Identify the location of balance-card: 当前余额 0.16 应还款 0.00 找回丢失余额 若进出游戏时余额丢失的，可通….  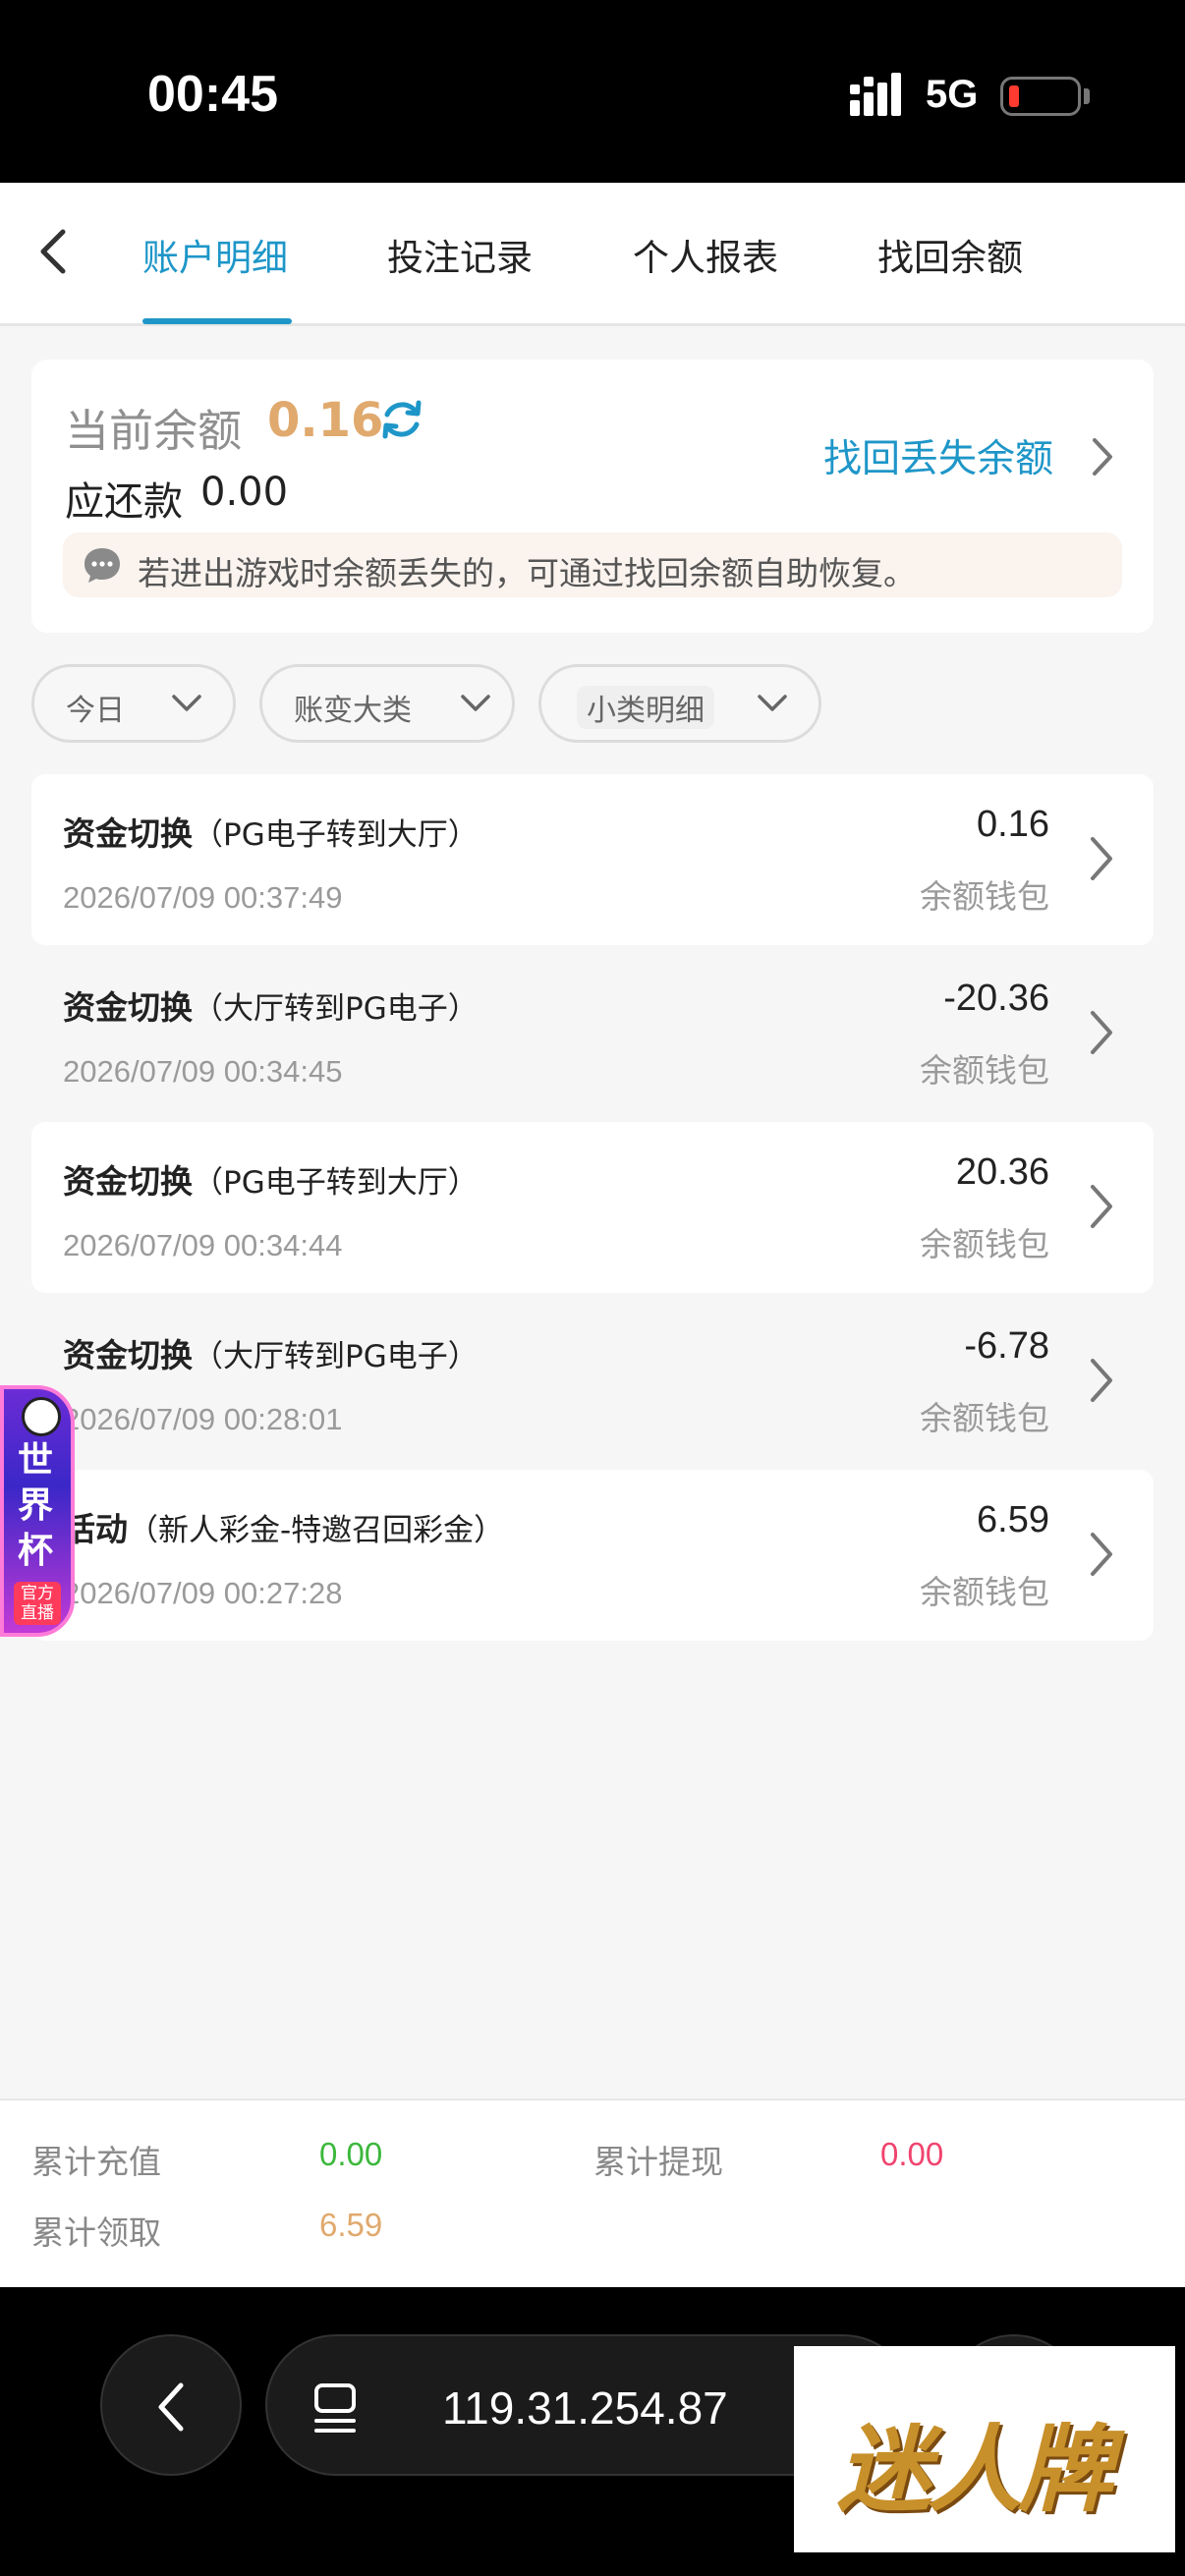
(592, 496).